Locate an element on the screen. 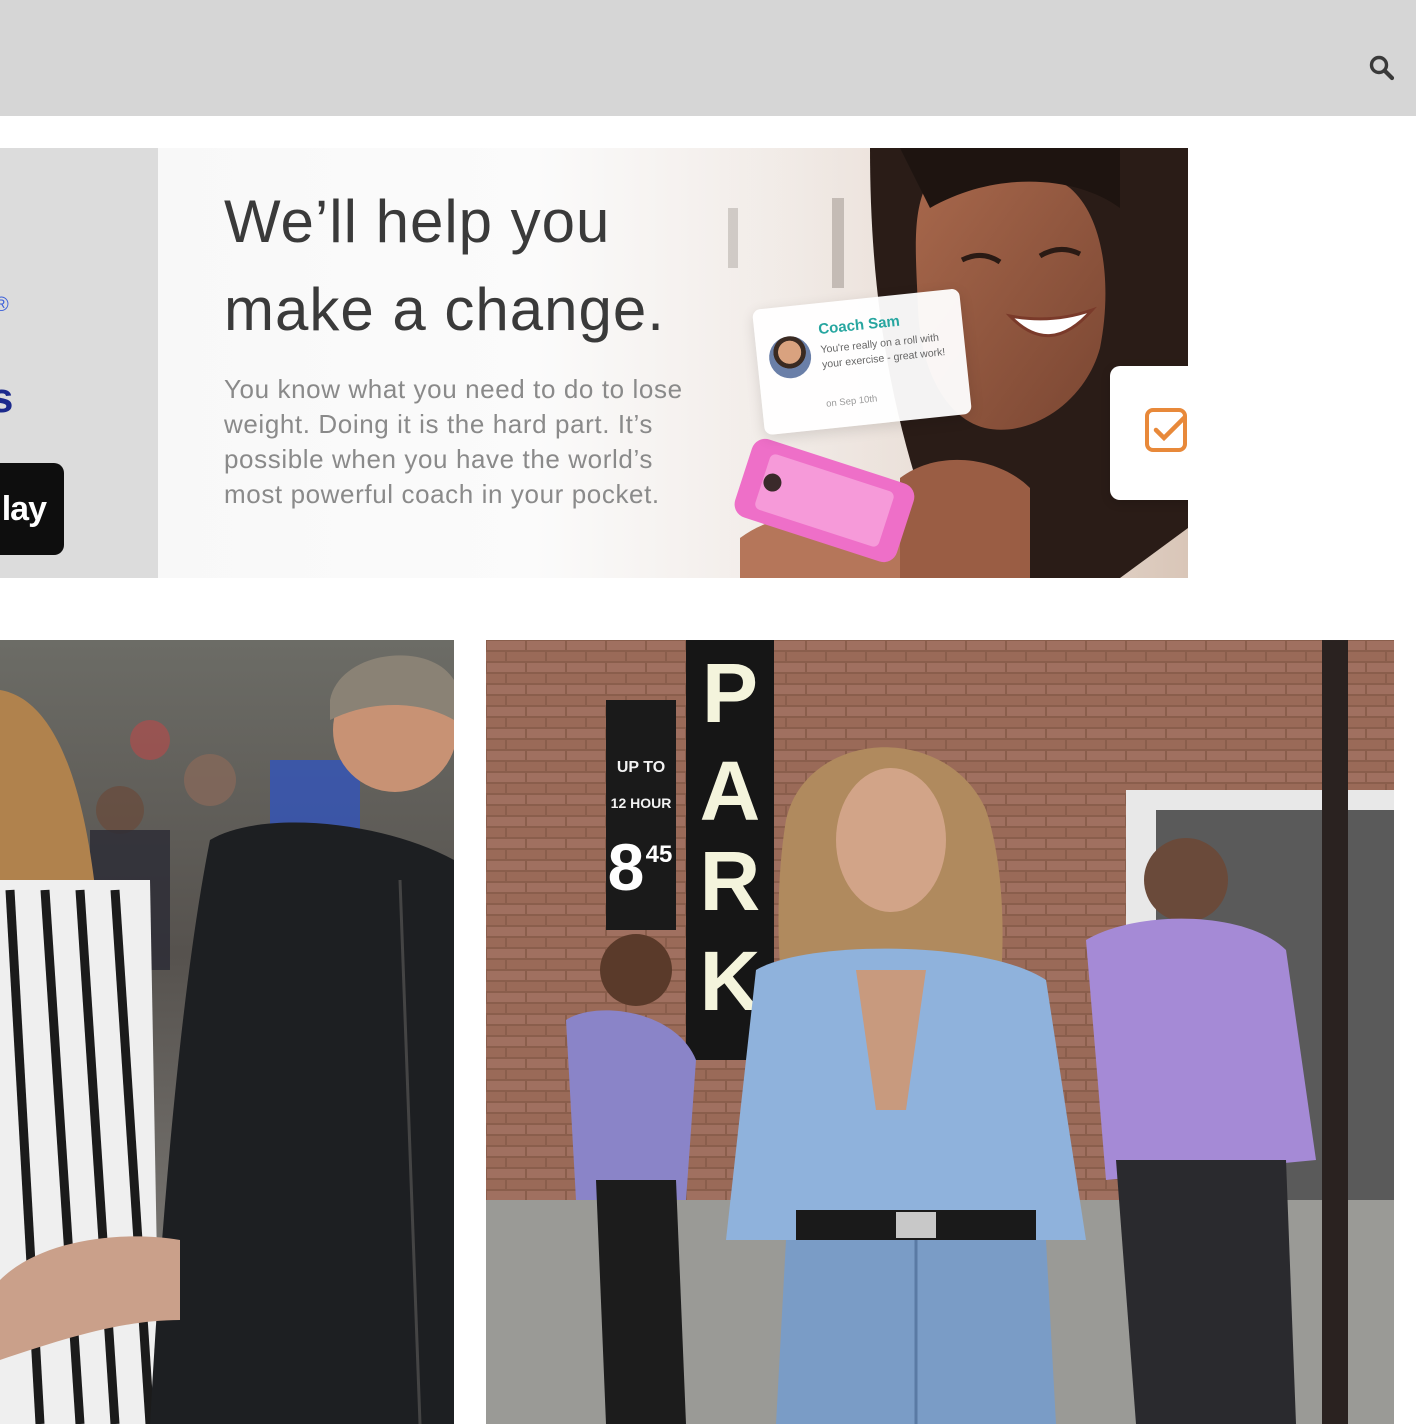 The width and height of the screenshot is (1416, 1424). headline-line-2: make a change. is located at coordinates (444, 309).